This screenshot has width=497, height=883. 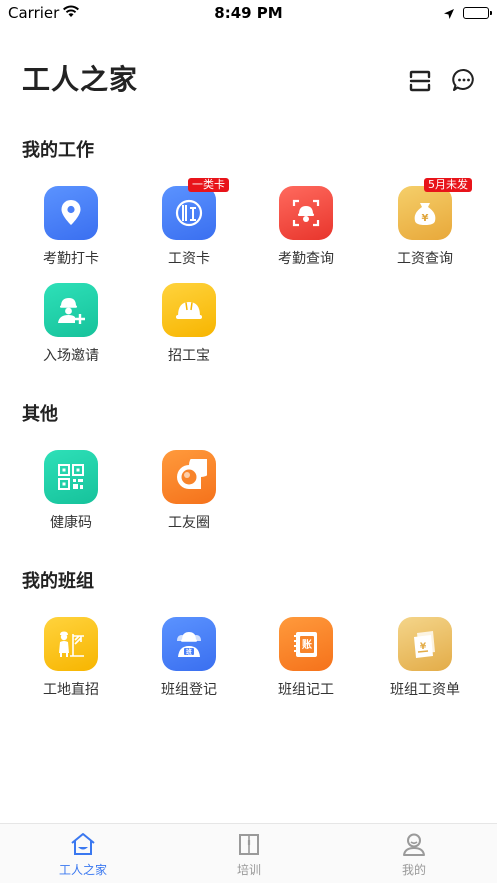 I want to click on chat-circle-icon, so click(x=192, y=474).